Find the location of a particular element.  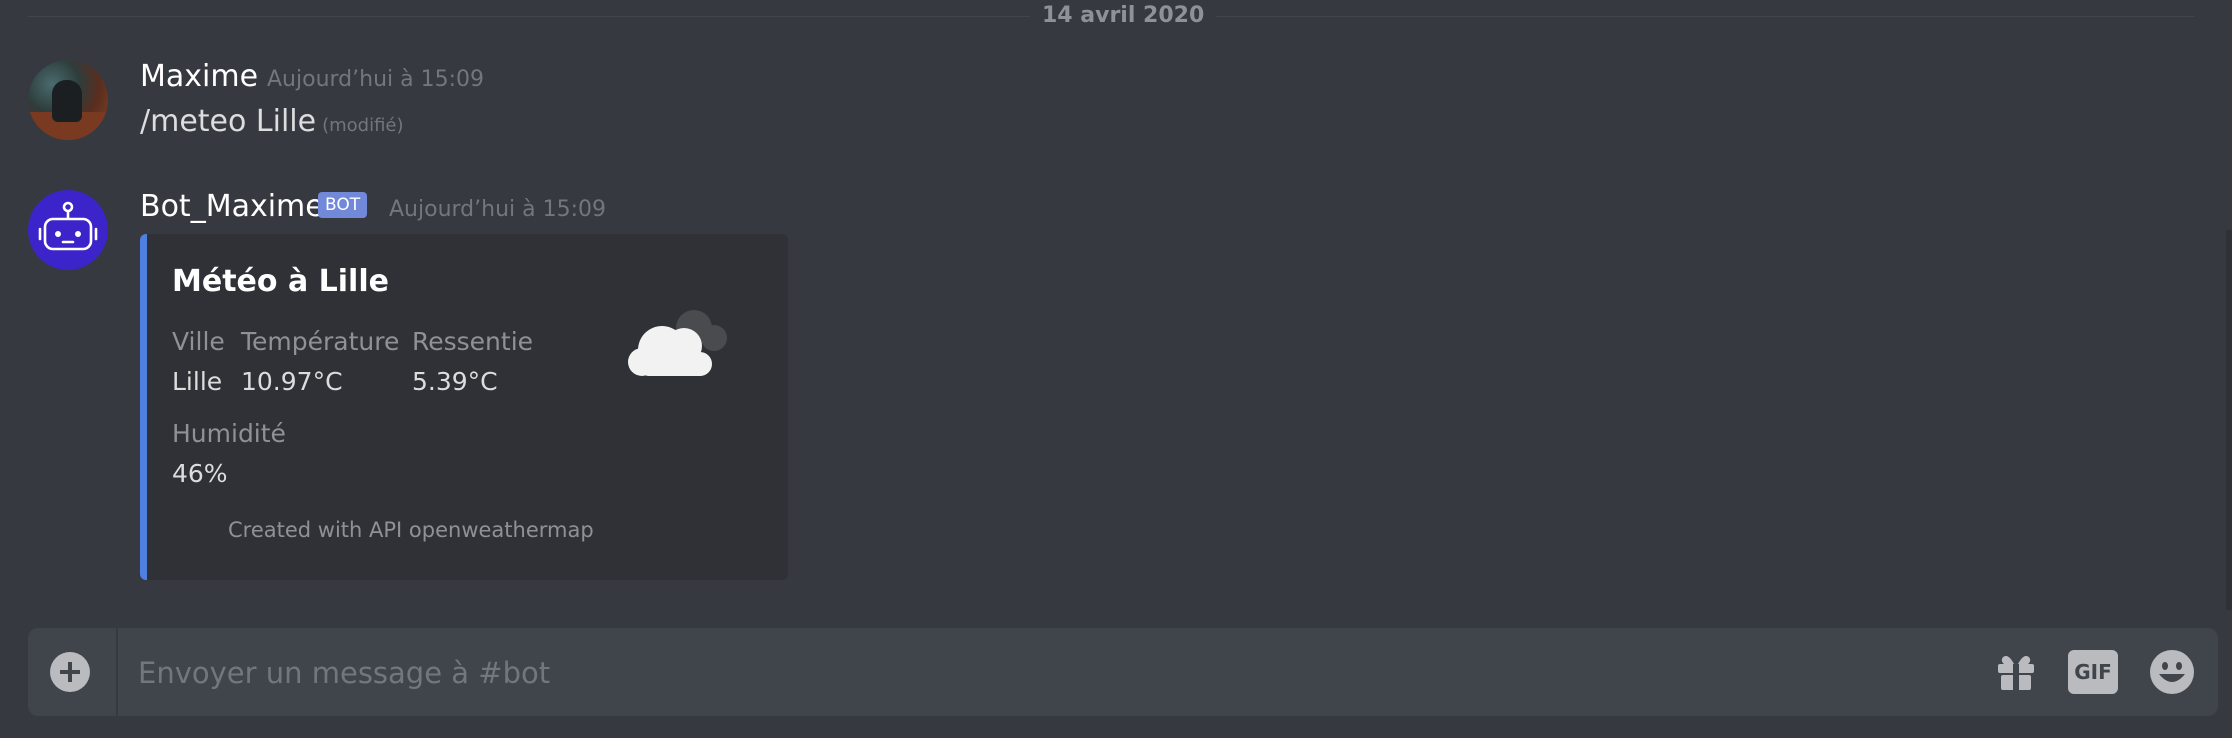

scrollbar is located at coordinates (2229, 420).